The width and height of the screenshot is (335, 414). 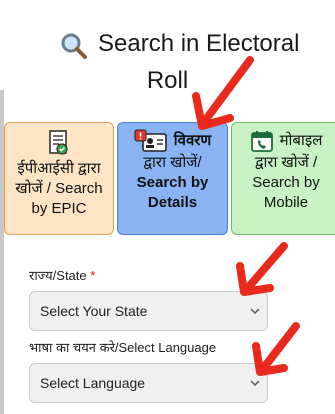 I want to click on calendar-phone-icon, so click(x=261, y=141).